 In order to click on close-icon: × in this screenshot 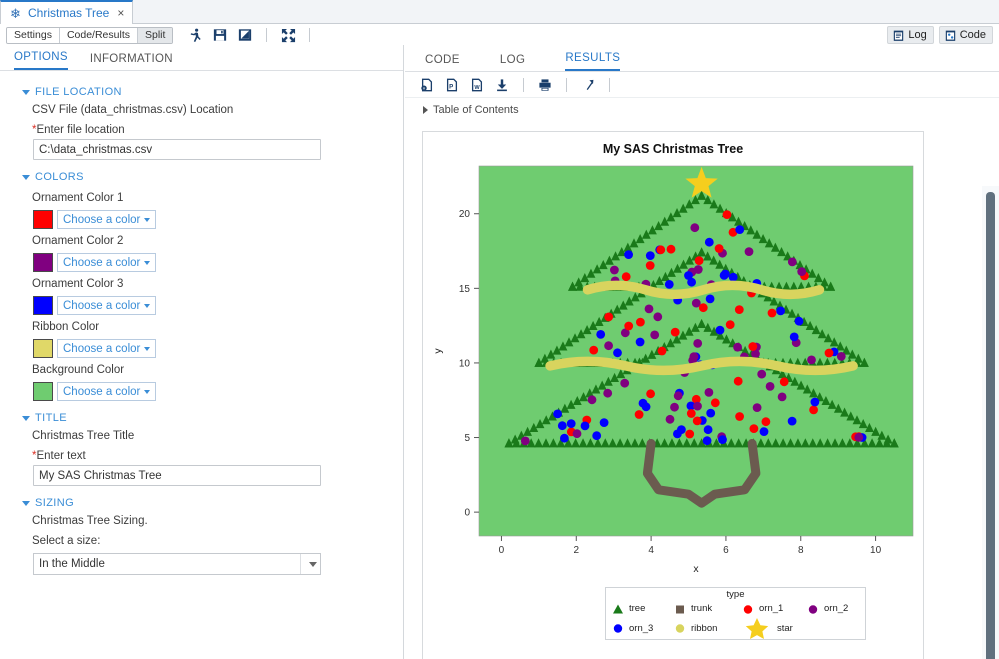, I will do `click(119, 13)`.